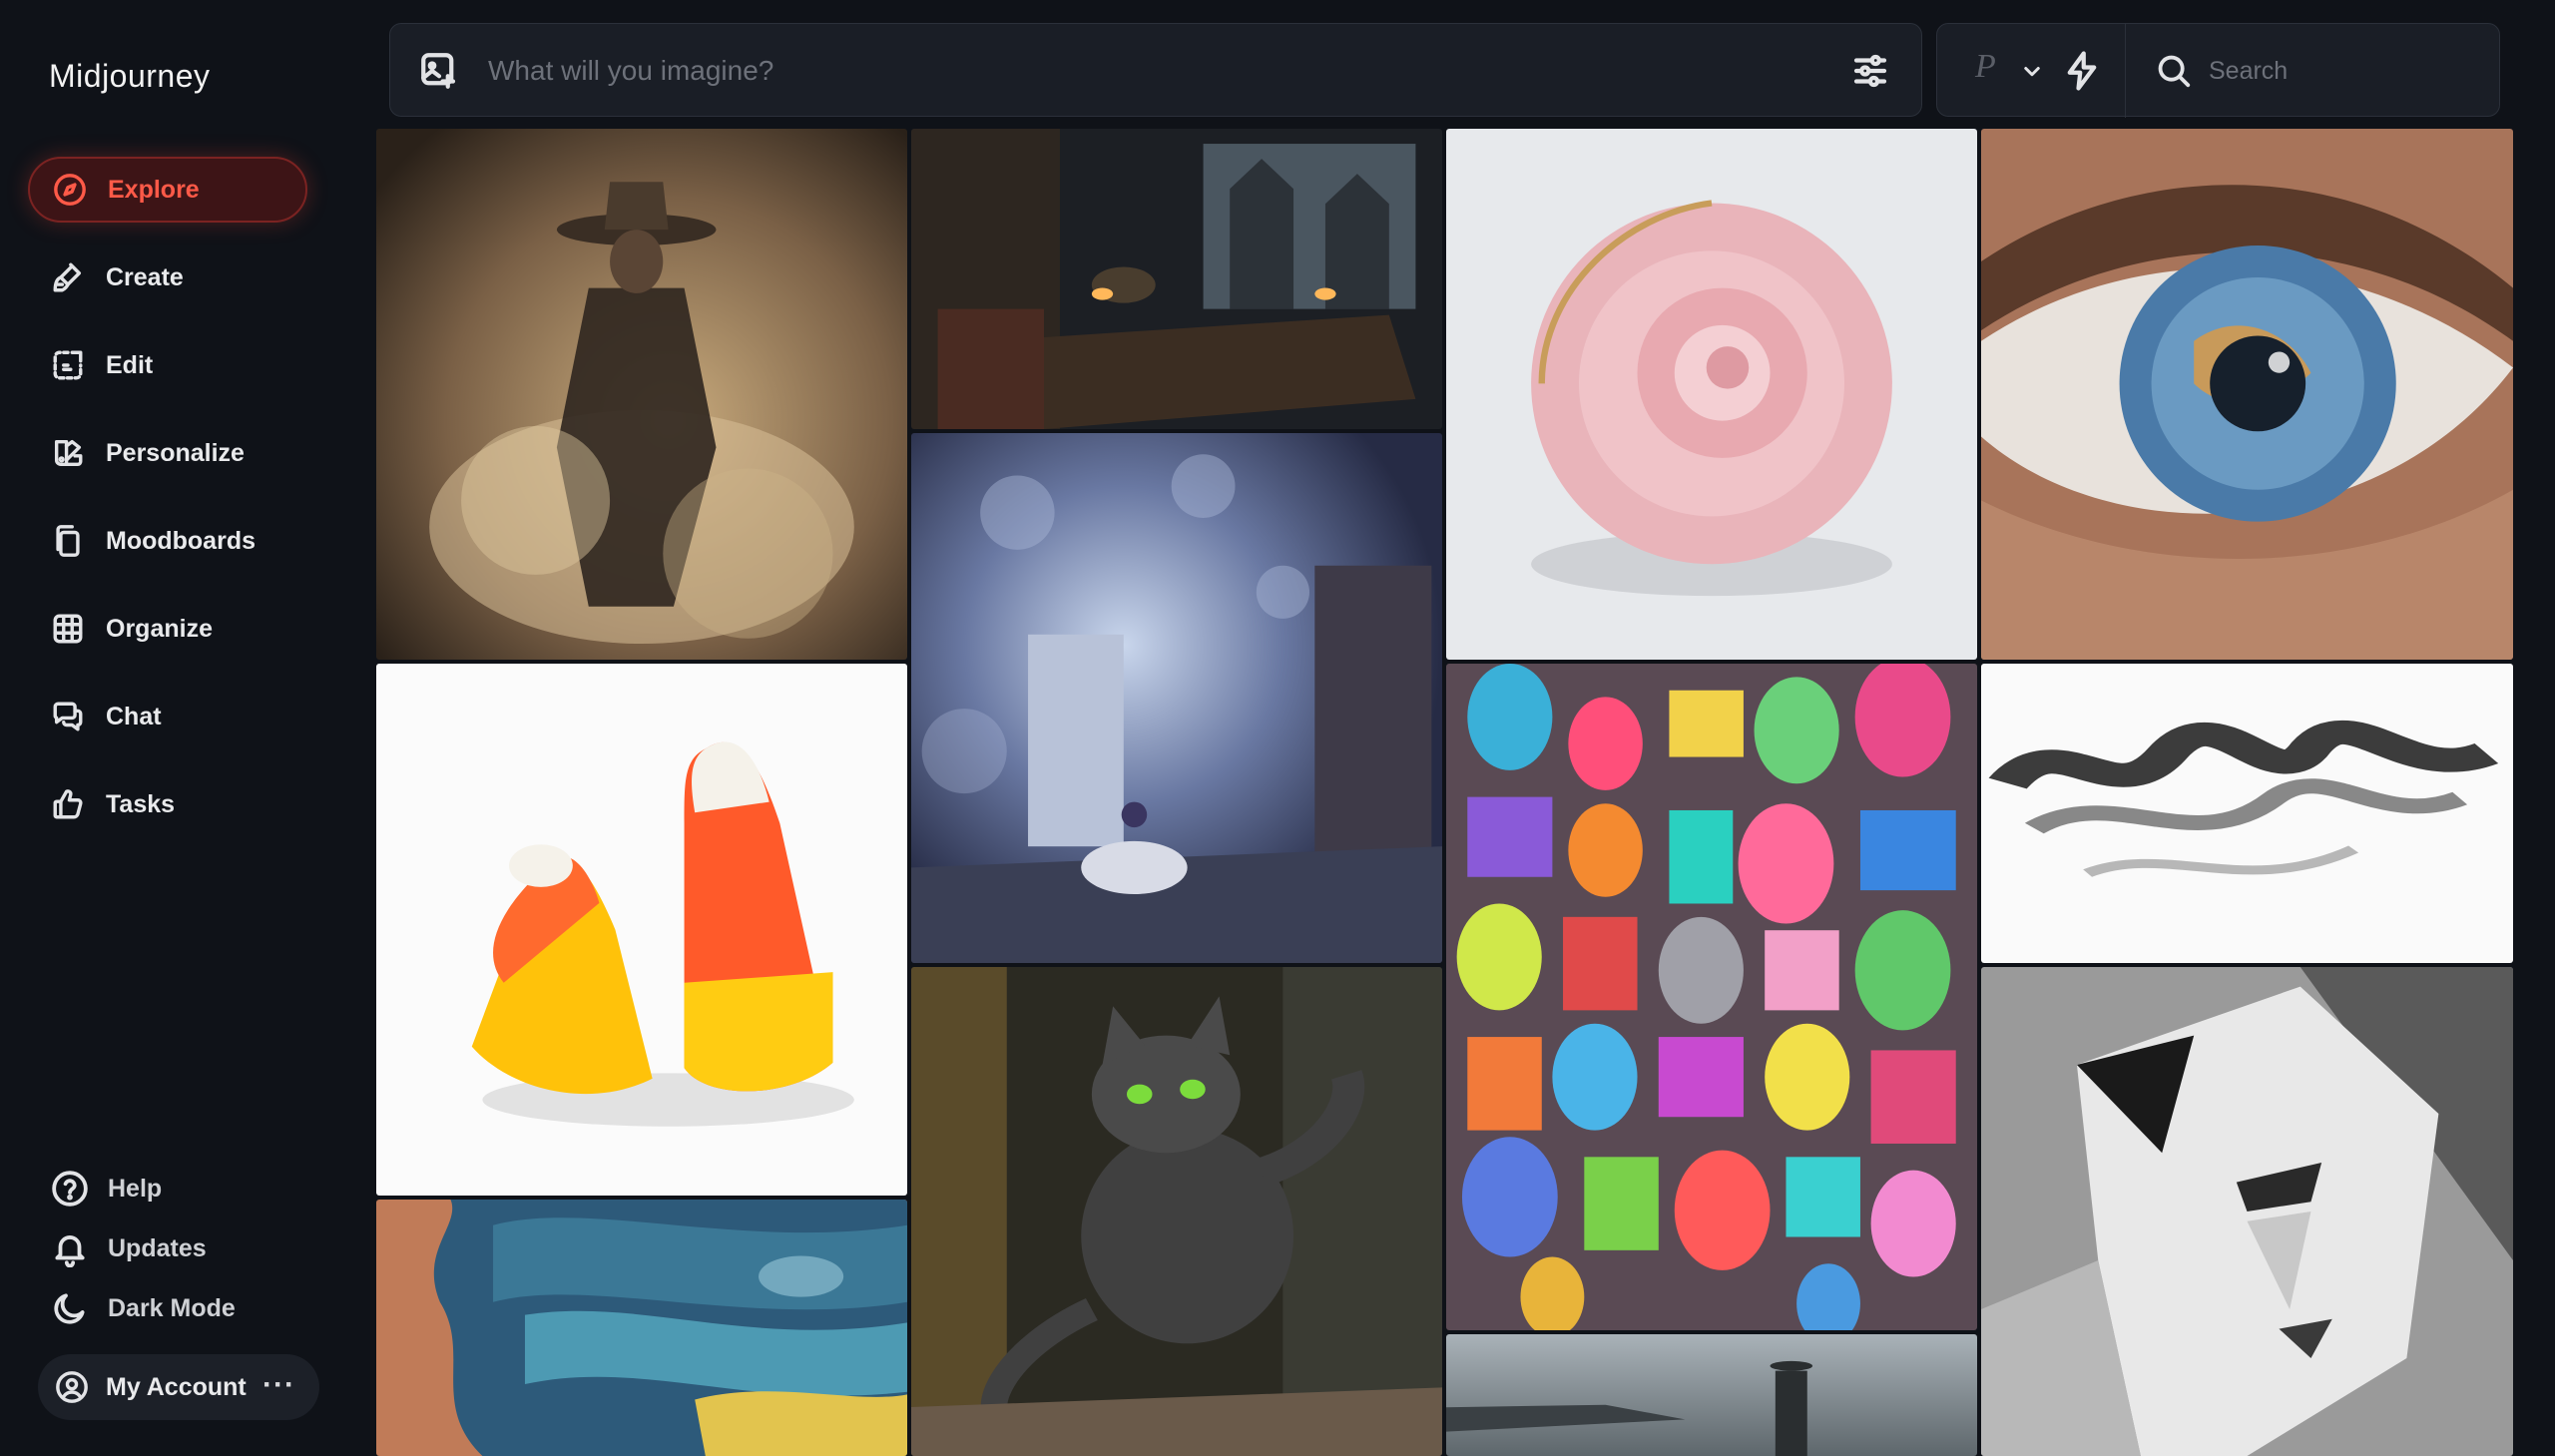  I want to click on settings-sliders-icon, so click(1870, 71).